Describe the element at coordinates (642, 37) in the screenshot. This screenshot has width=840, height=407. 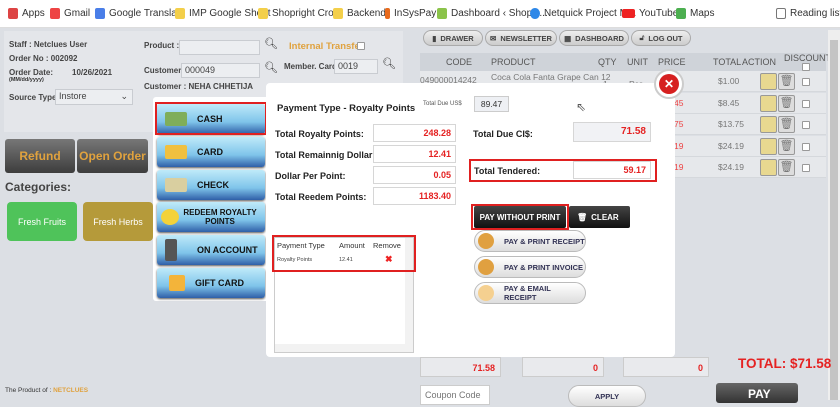
I see `lock-icon: 🔓︎` at that location.